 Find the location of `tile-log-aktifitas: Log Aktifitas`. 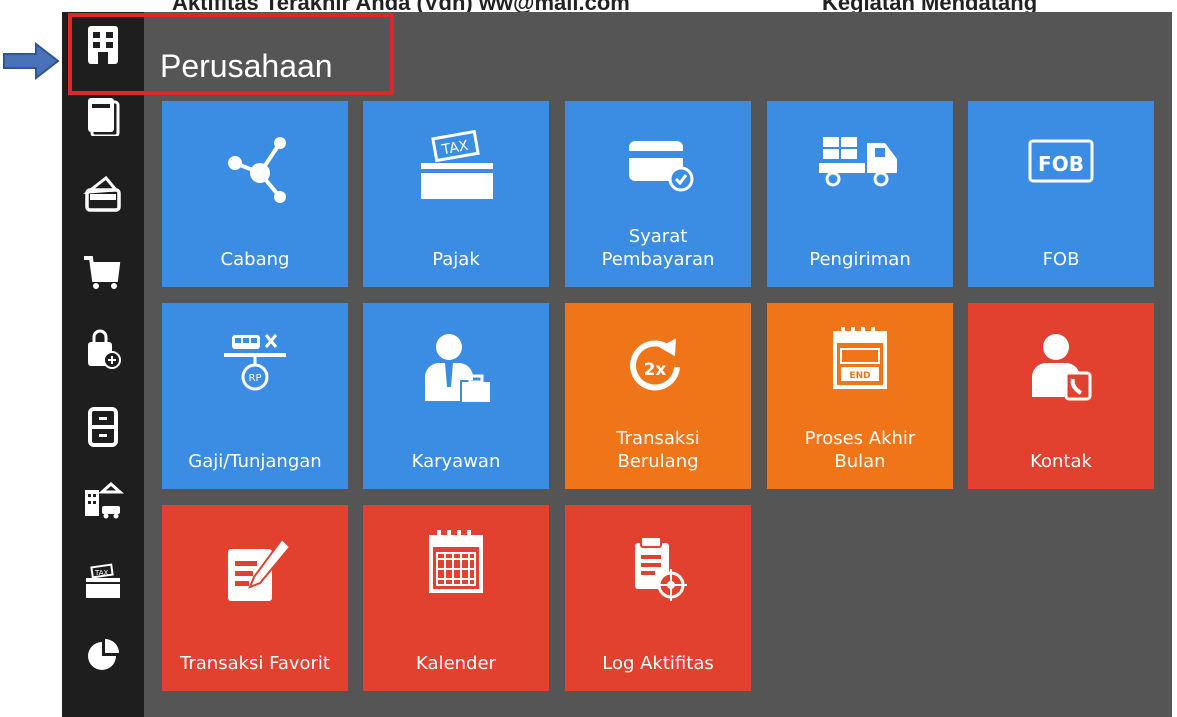

tile-log-aktifitas: Log Aktifitas is located at coordinates (658, 598).